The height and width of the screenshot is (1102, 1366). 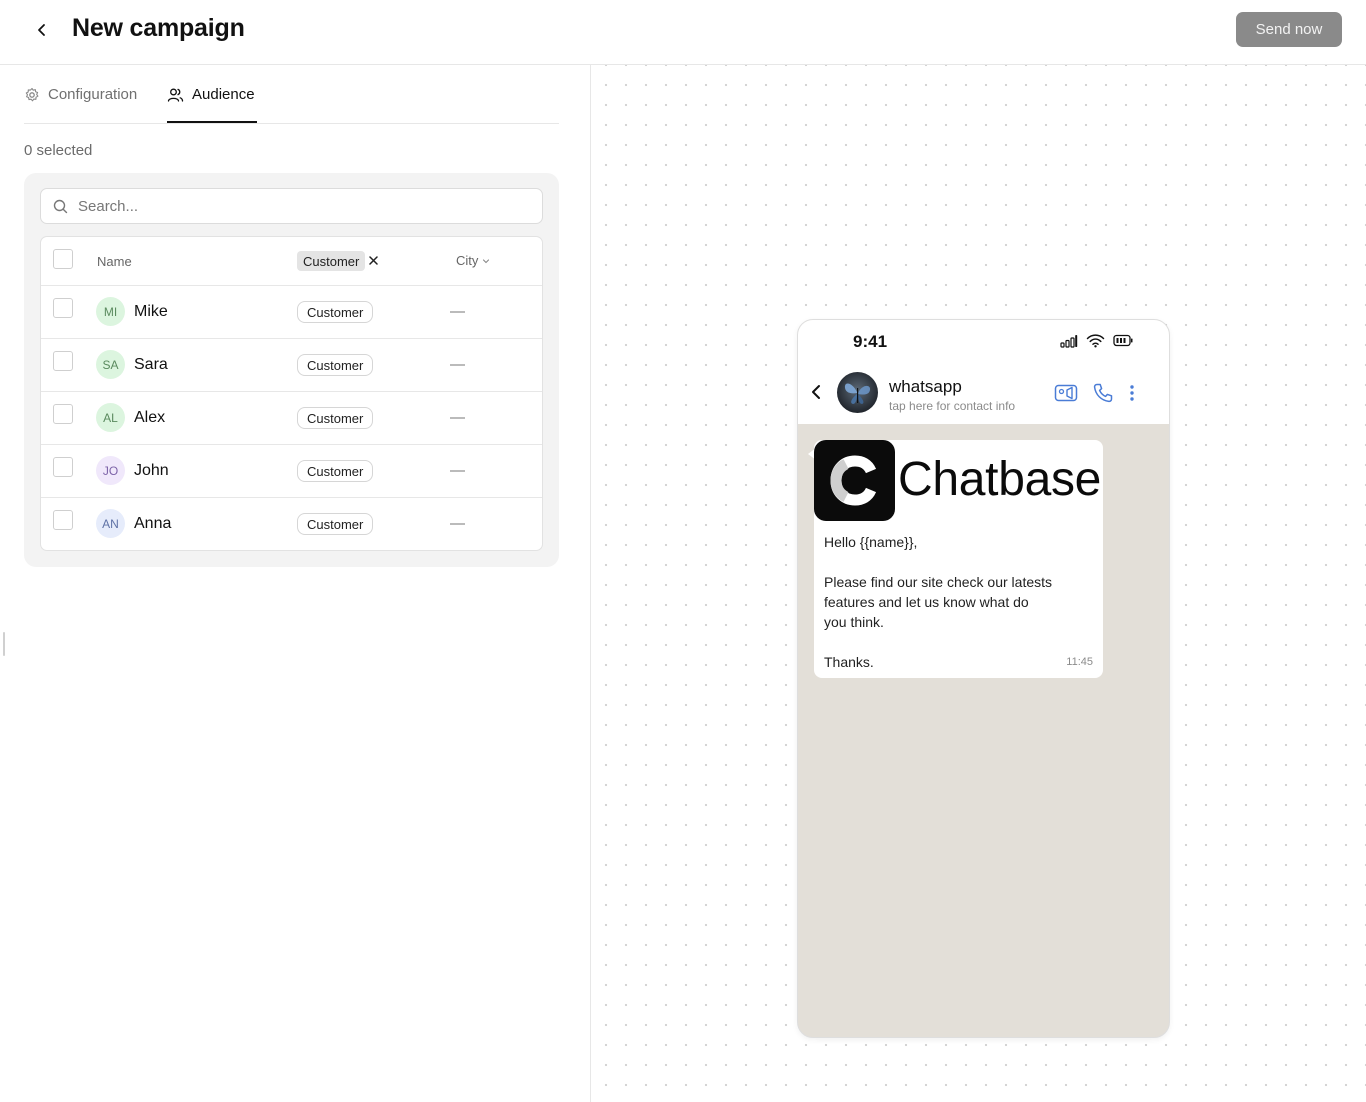 What do you see at coordinates (291, 524) in the screenshot?
I see `table-row: AN Anna Customer —` at bounding box center [291, 524].